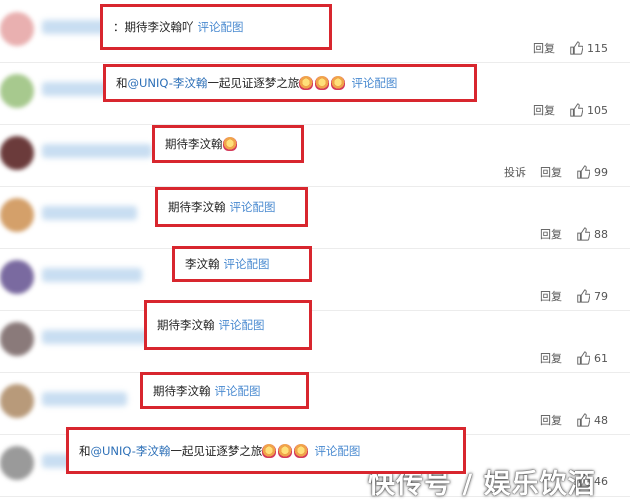  What do you see at coordinates (592, 420) in the screenshot?
I see `like-button: 48` at bounding box center [592, 420].